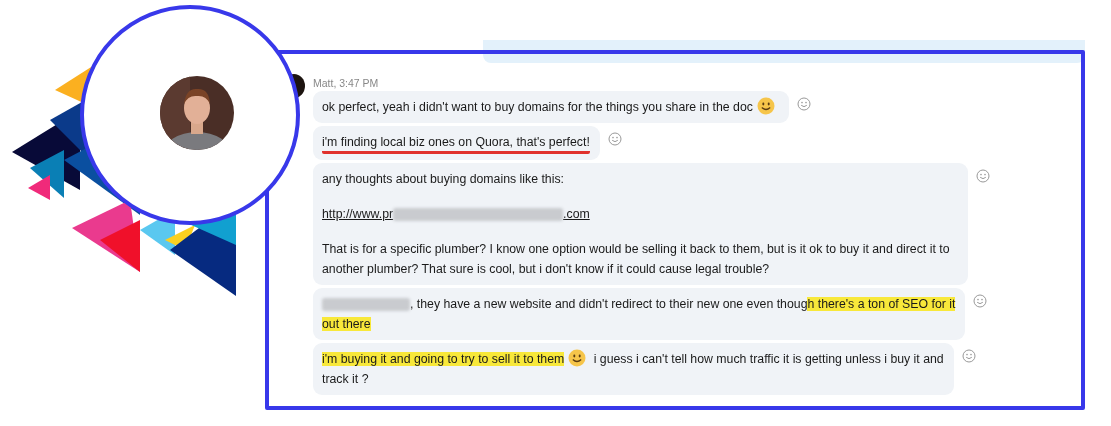 The image size is (1111, 426). I want to click on message-text: i guess i can't tell how much traffic it is getting unless i buy it and, so click(768, 359).